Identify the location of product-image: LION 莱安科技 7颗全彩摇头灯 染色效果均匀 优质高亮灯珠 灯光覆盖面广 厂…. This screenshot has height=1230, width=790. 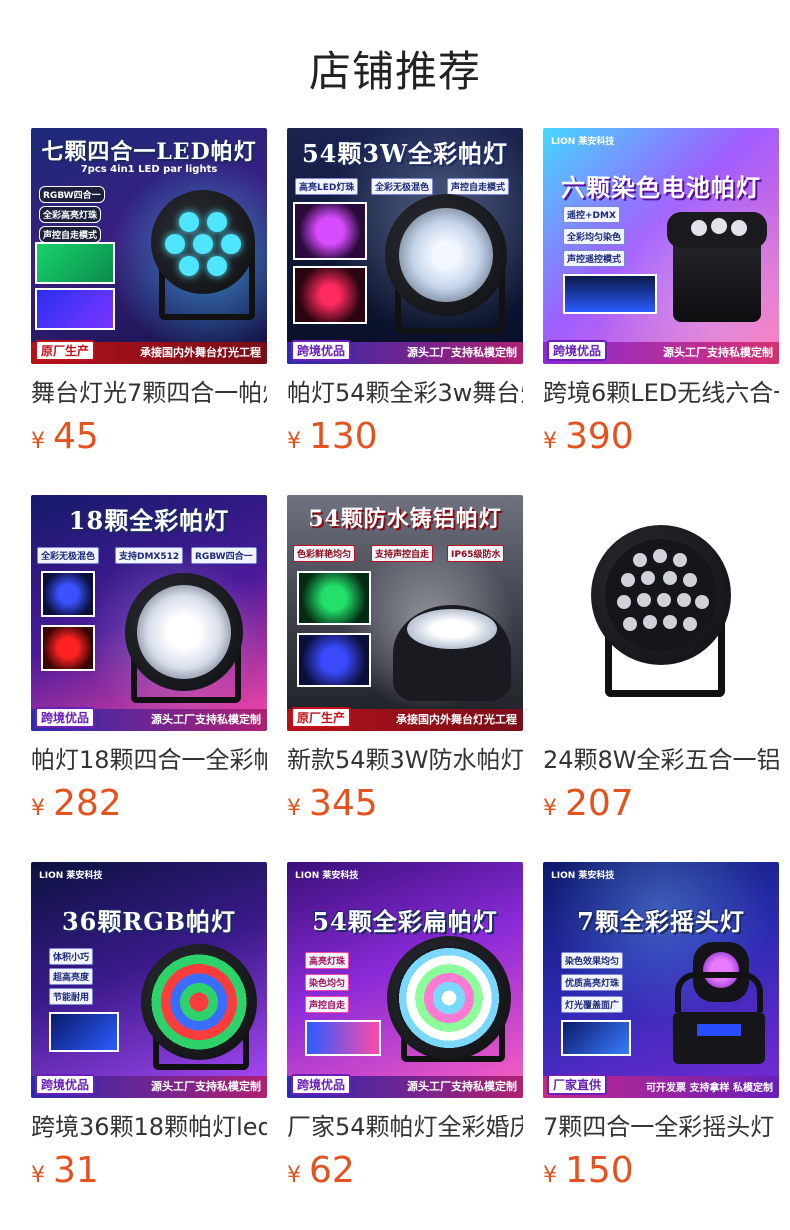
(661, 980).